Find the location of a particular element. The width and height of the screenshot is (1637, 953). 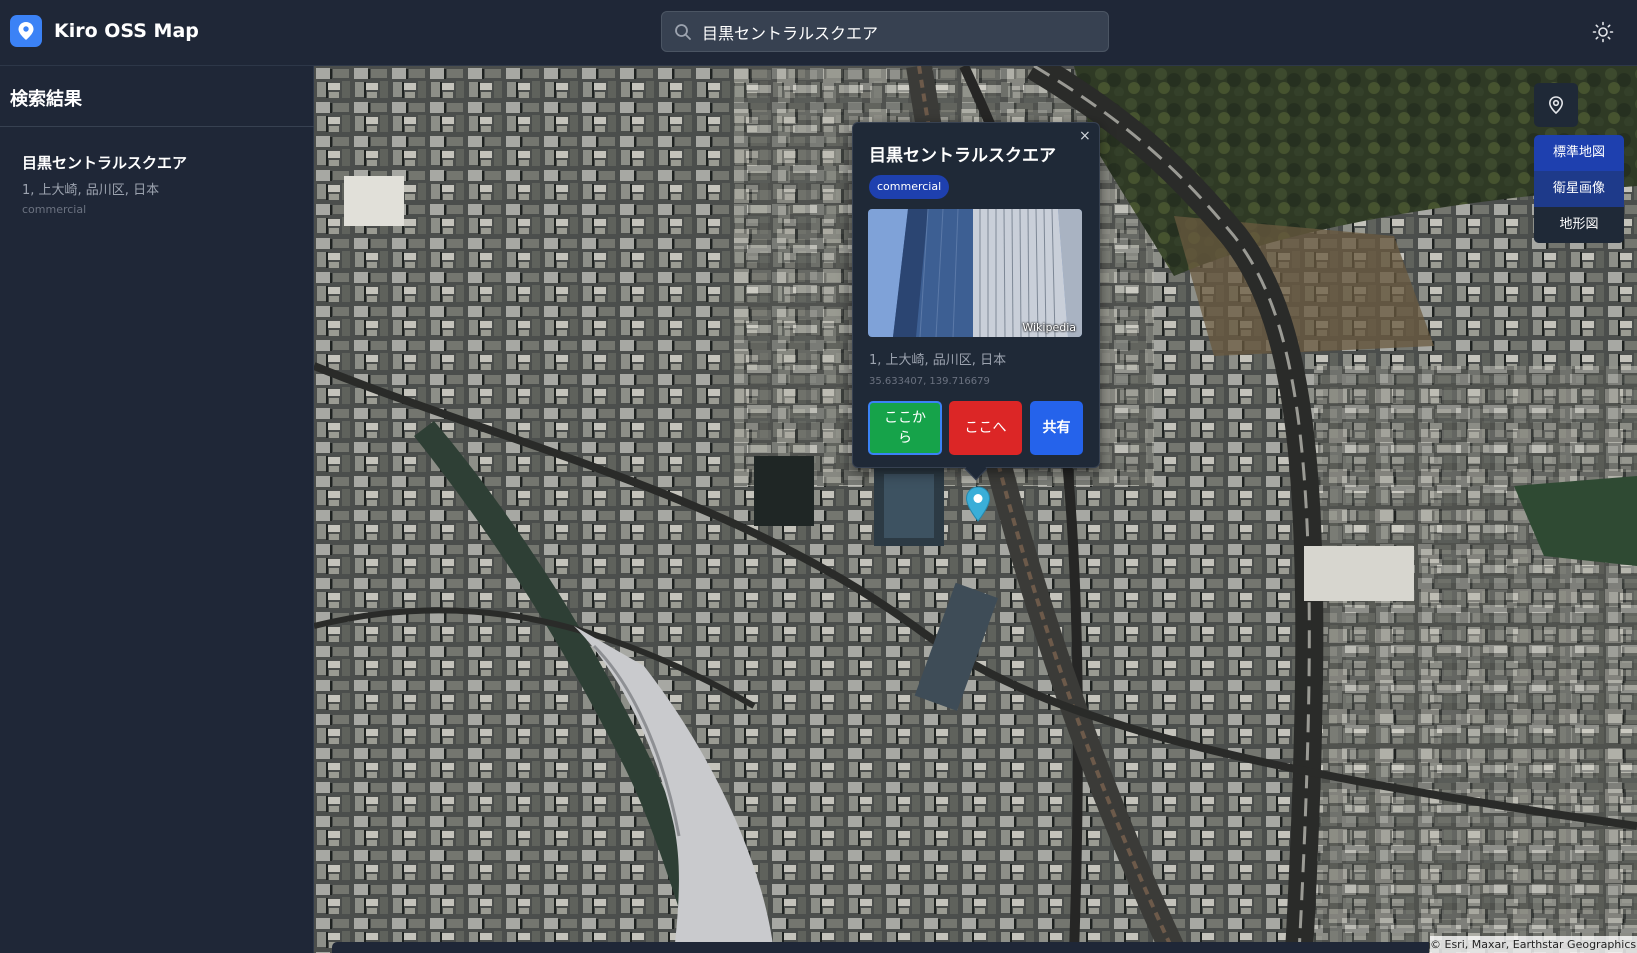

result-type: commercial is located at coordinates (54, 209).